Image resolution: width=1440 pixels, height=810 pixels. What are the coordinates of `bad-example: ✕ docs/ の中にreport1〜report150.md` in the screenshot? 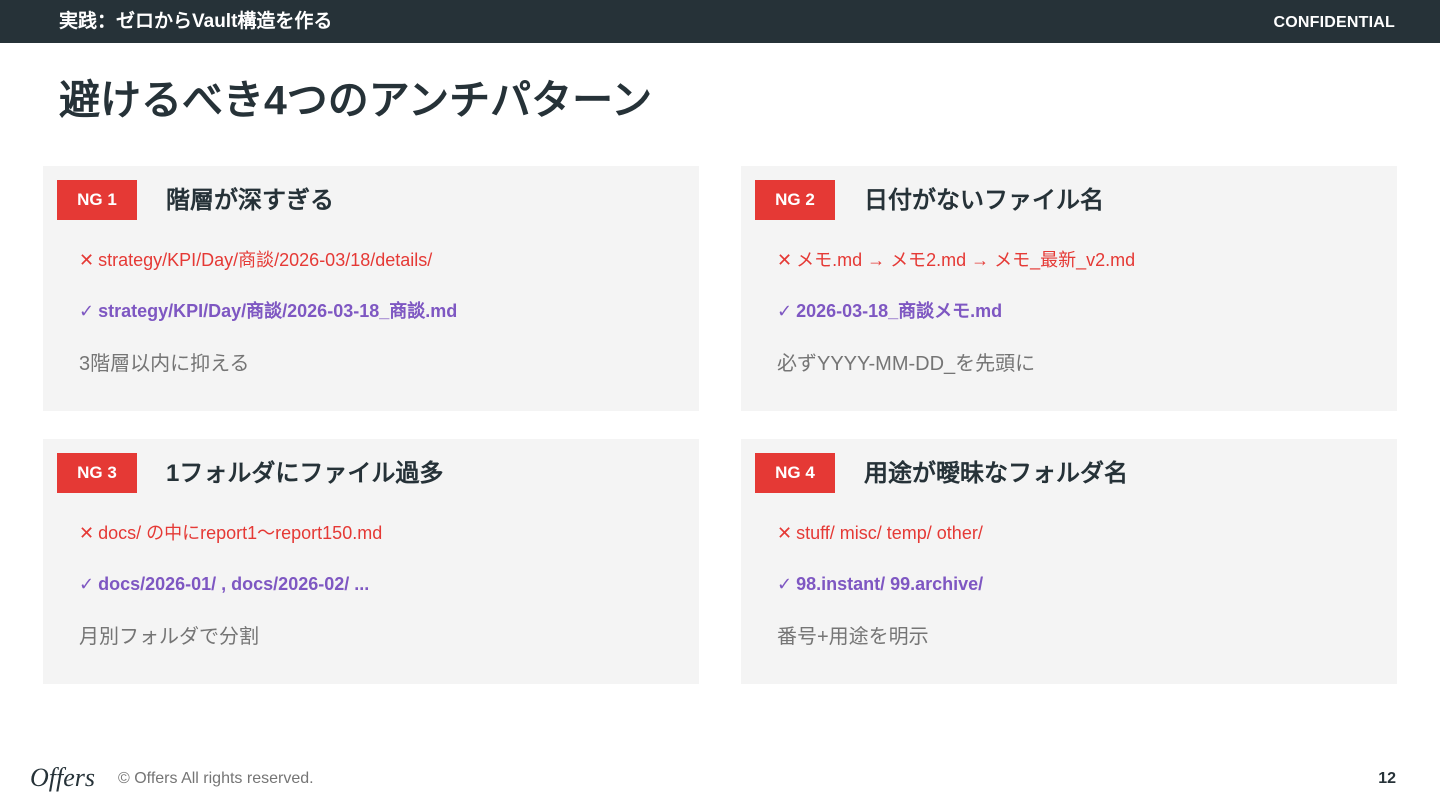 It's located at (230, 533).